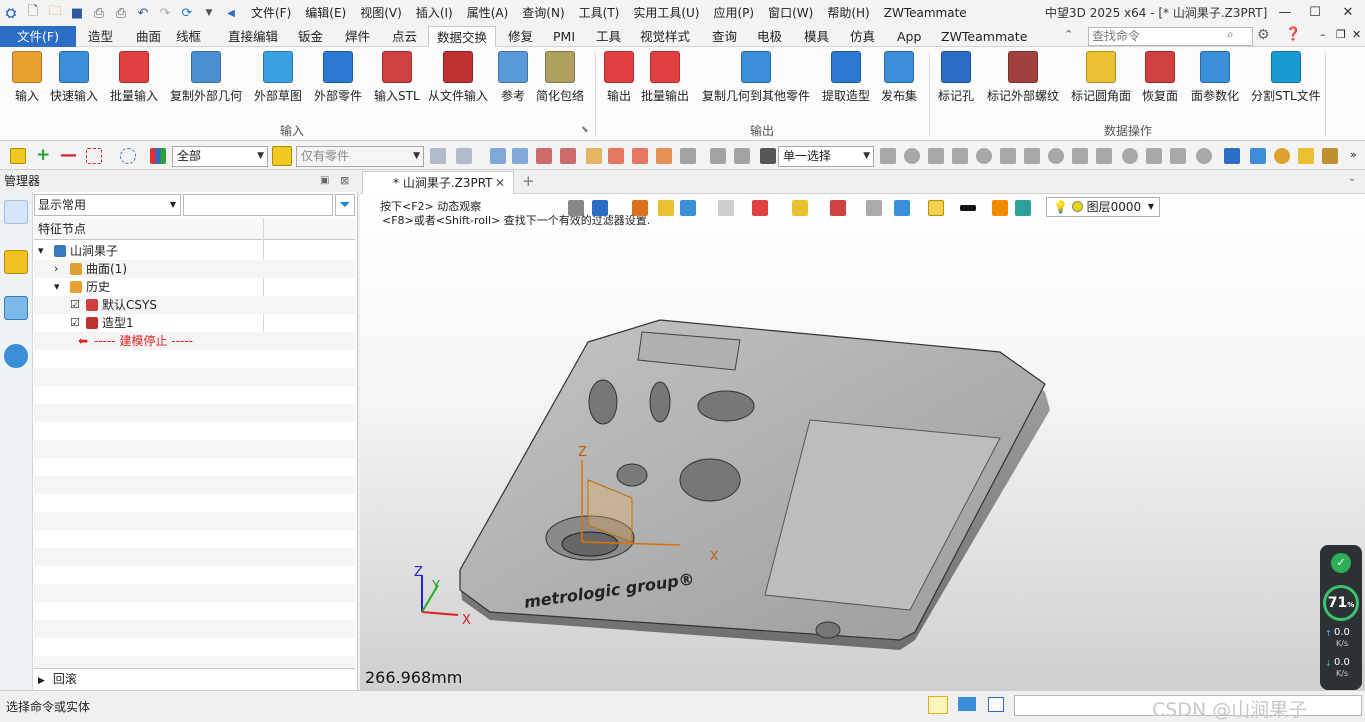  Describe the element at coordinates (688, 156) in the screenshot. I see `toolbar-tool-10-icon` at that location.